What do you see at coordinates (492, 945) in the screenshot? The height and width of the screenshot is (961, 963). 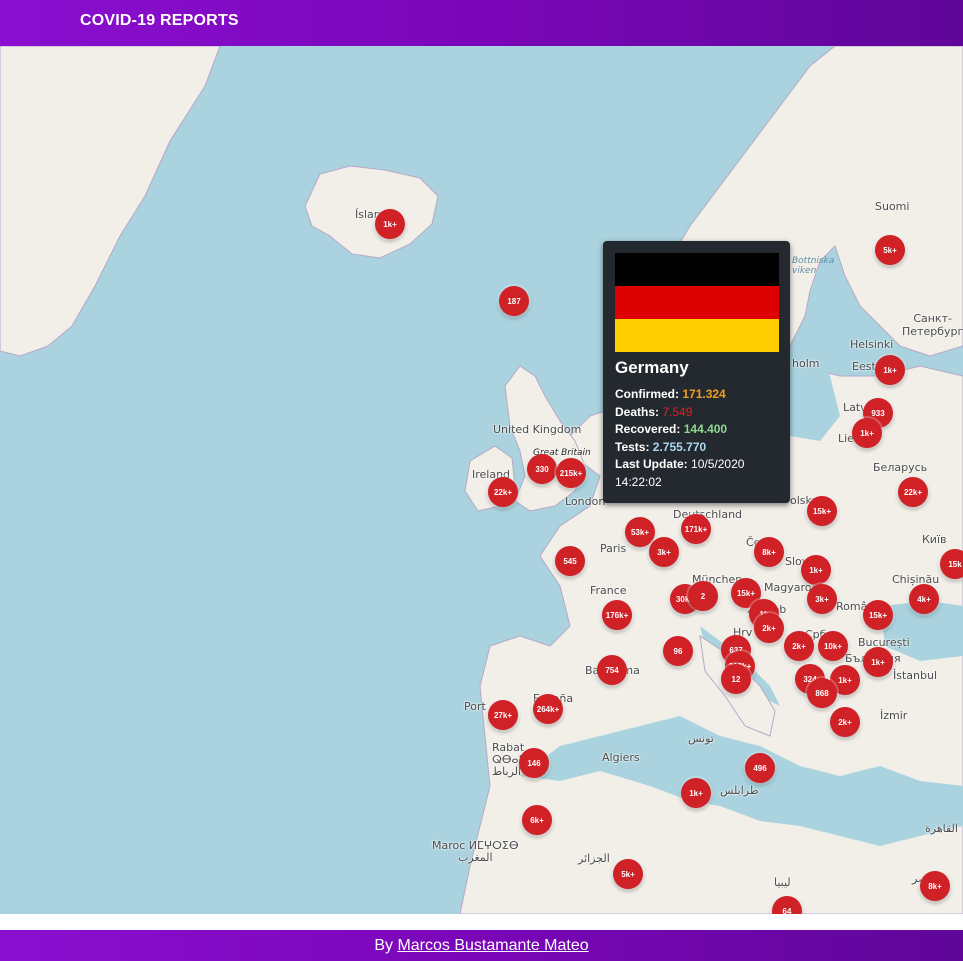 I see `author-link: Marcos Bustamante Mateo` at bounding box center [492, 945].